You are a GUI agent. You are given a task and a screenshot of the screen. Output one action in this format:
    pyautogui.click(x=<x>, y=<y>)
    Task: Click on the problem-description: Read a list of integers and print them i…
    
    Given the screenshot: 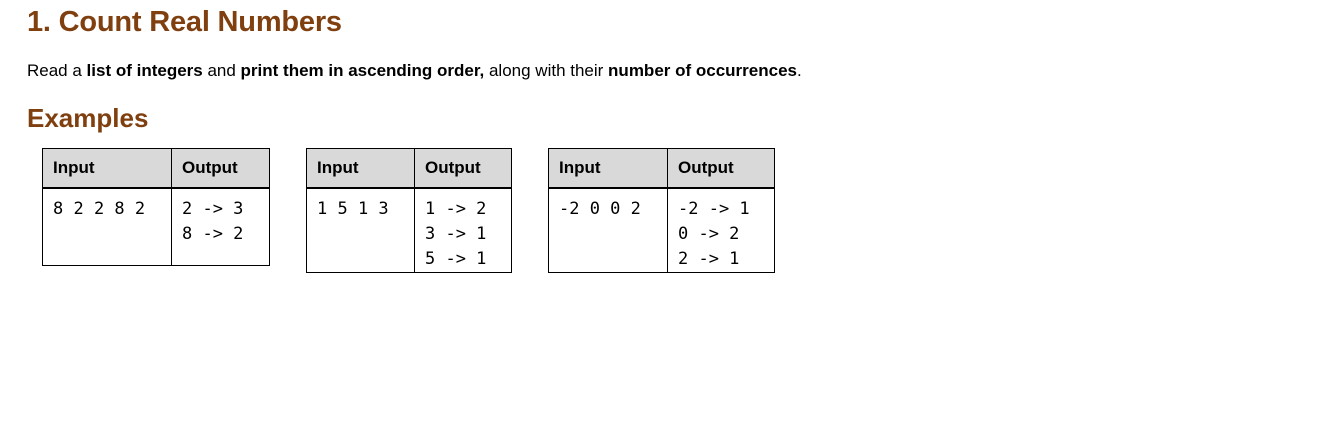 What is the action you would take?
    pyautogui.click(x=414, y=71)
    